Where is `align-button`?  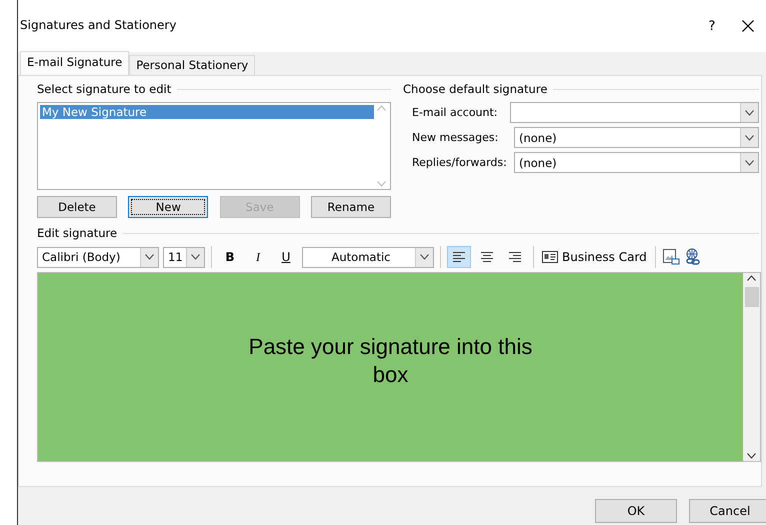
align-button is located at coordinates (459, 257).